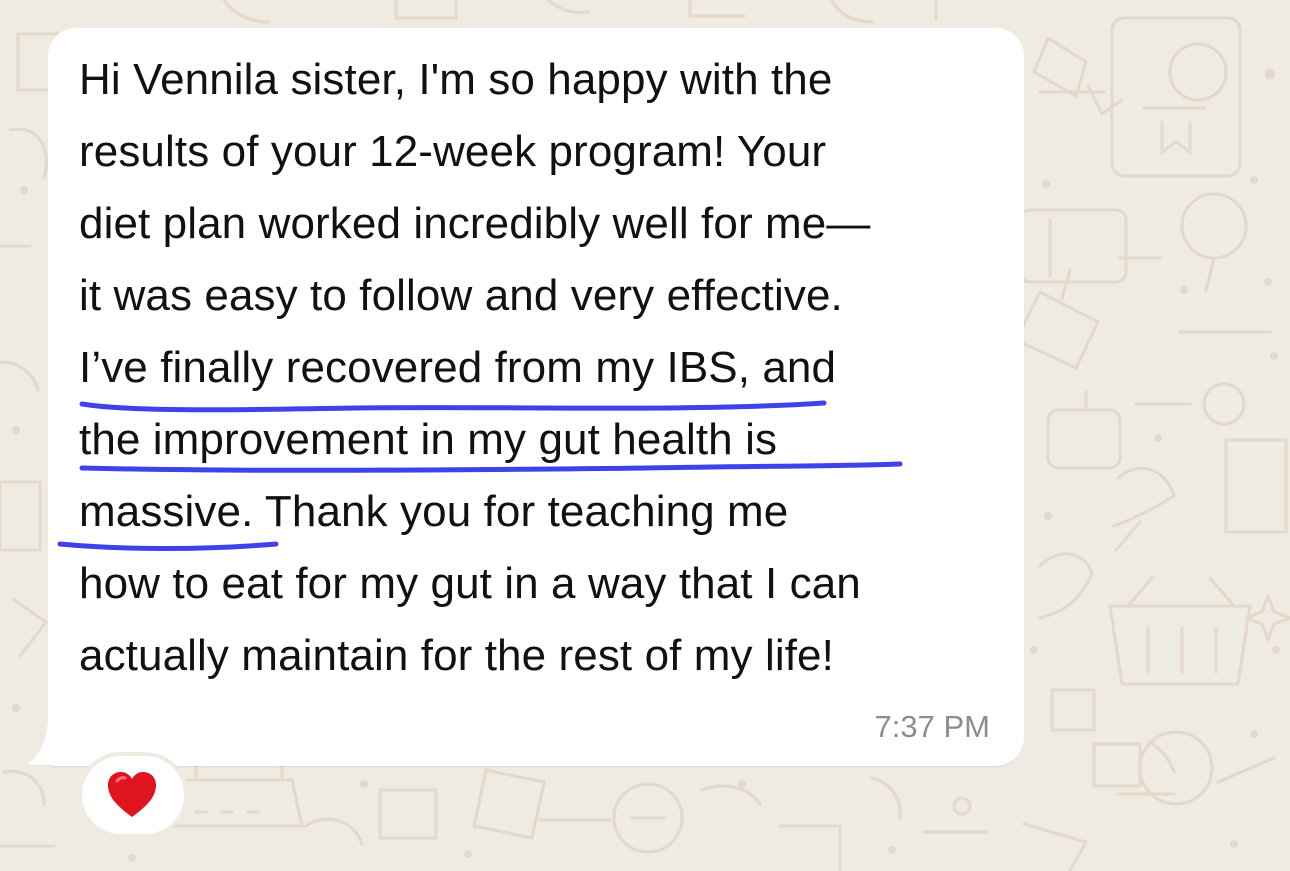  I want to click on message-bubble-tail, so click(53, 740).